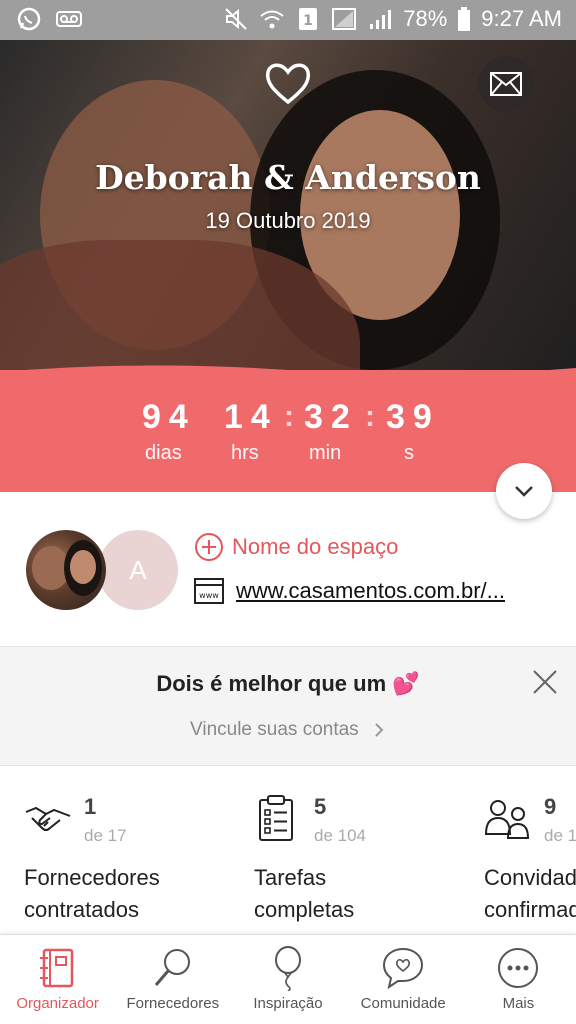 Image resolution: width=576 pixels, height=1024 pixels. What do you see at coordinates (173, 1003) in the screenshot?
I see `nav-label: Fornecedores` at bounding box center [173, 1003].